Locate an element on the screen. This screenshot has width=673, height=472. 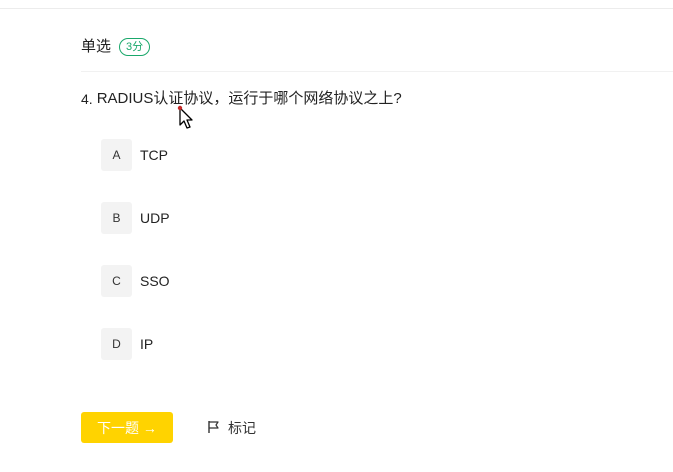
option-letter: D is located at coordinates (116, 344).